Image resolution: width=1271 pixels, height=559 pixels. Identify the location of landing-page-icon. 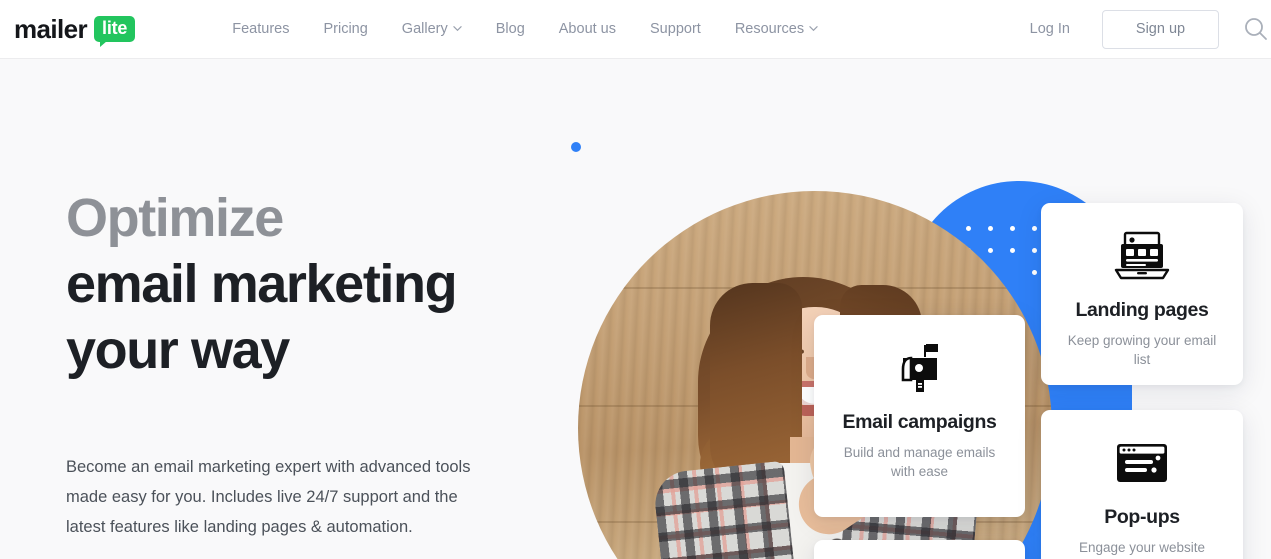
(1142, 257).